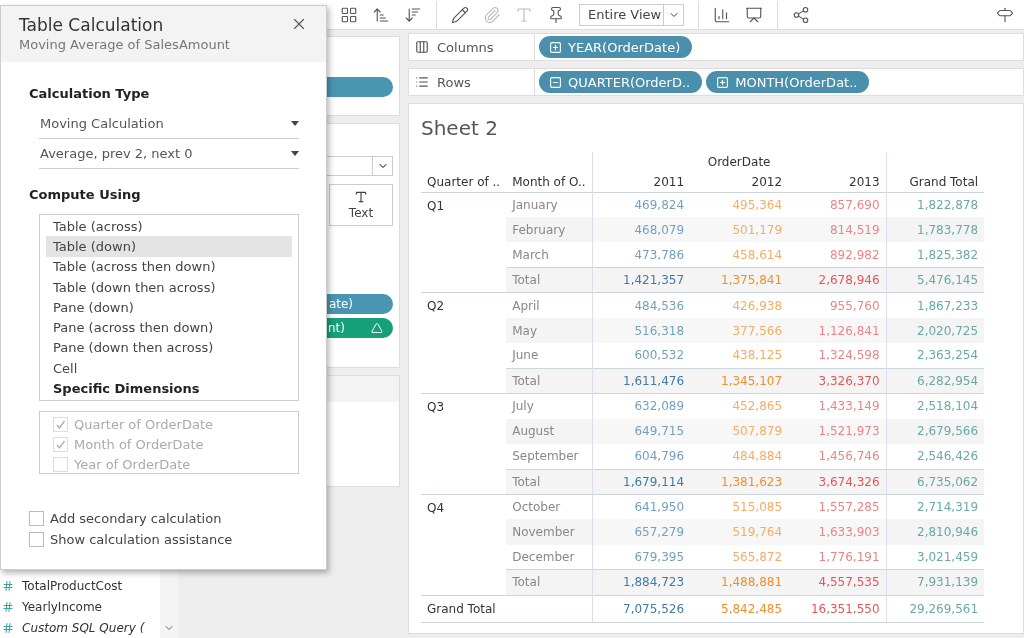 The height and width of the screenshot is (638, 1024). What do you see at coordinates (935, 356) in the screenshot?
I see `value-cell: 2,363,254` at bounding box center [935, 356].